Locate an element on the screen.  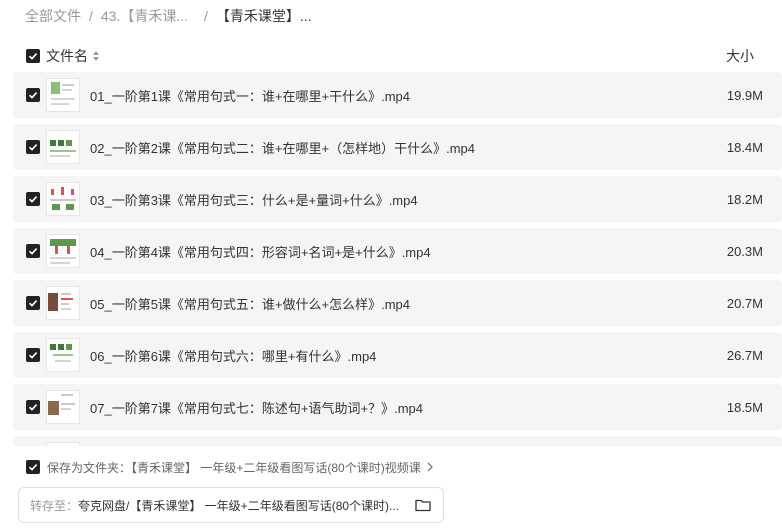
file-row: 05_一阶第5课《常用句式五：谁+做什么+怎么样》.mp4 20.7M is located at coordinates (397, 303).